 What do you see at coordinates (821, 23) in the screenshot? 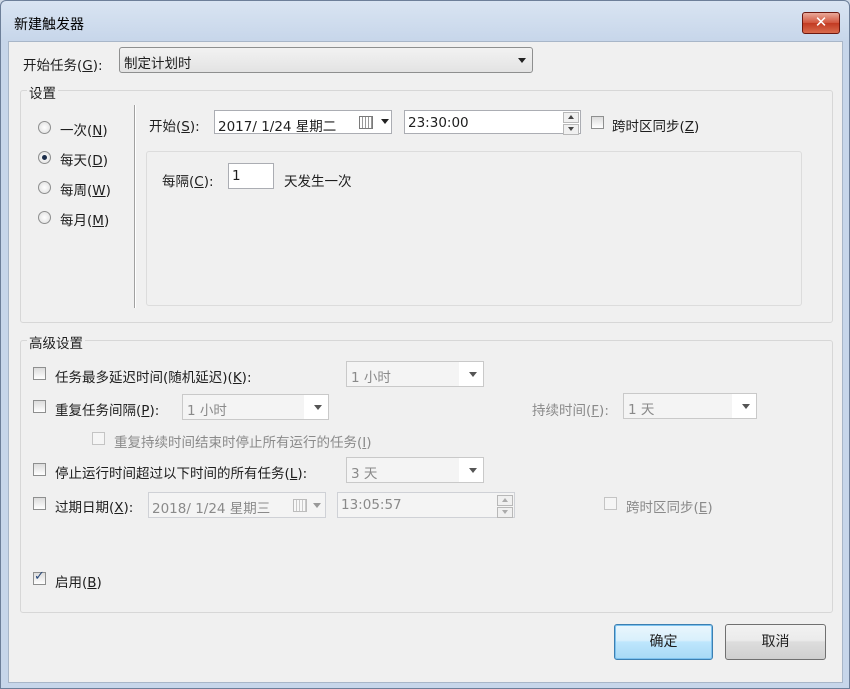
I see `close-button: ✕` at bounding box center [821, 23].